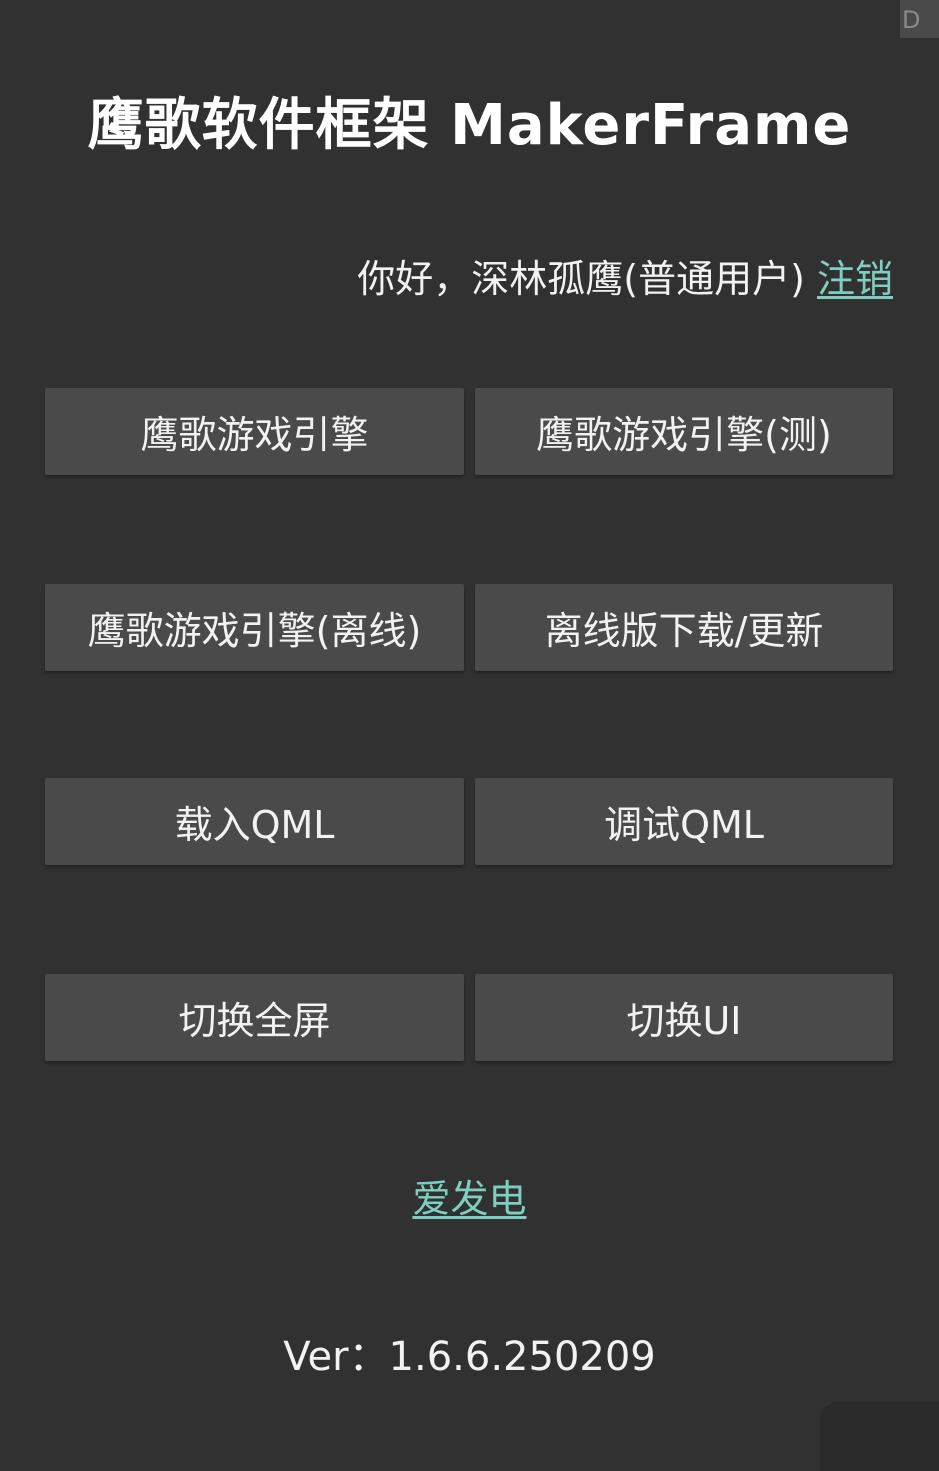  Describe the element at coordinates (254, 1017) in the screenshot. I see `toggle-fullscreen-button: 切换全屏` at that location.